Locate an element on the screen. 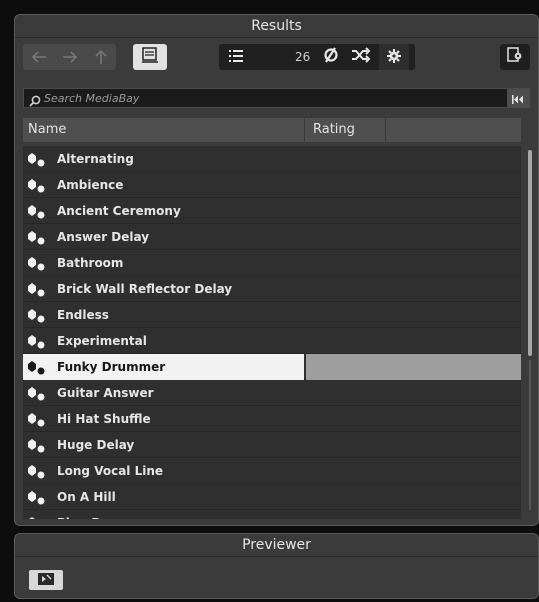 The height and width of the screenshot is (602, 539). list-item-label: Guitar Answer is located at coordinates (105, 393).